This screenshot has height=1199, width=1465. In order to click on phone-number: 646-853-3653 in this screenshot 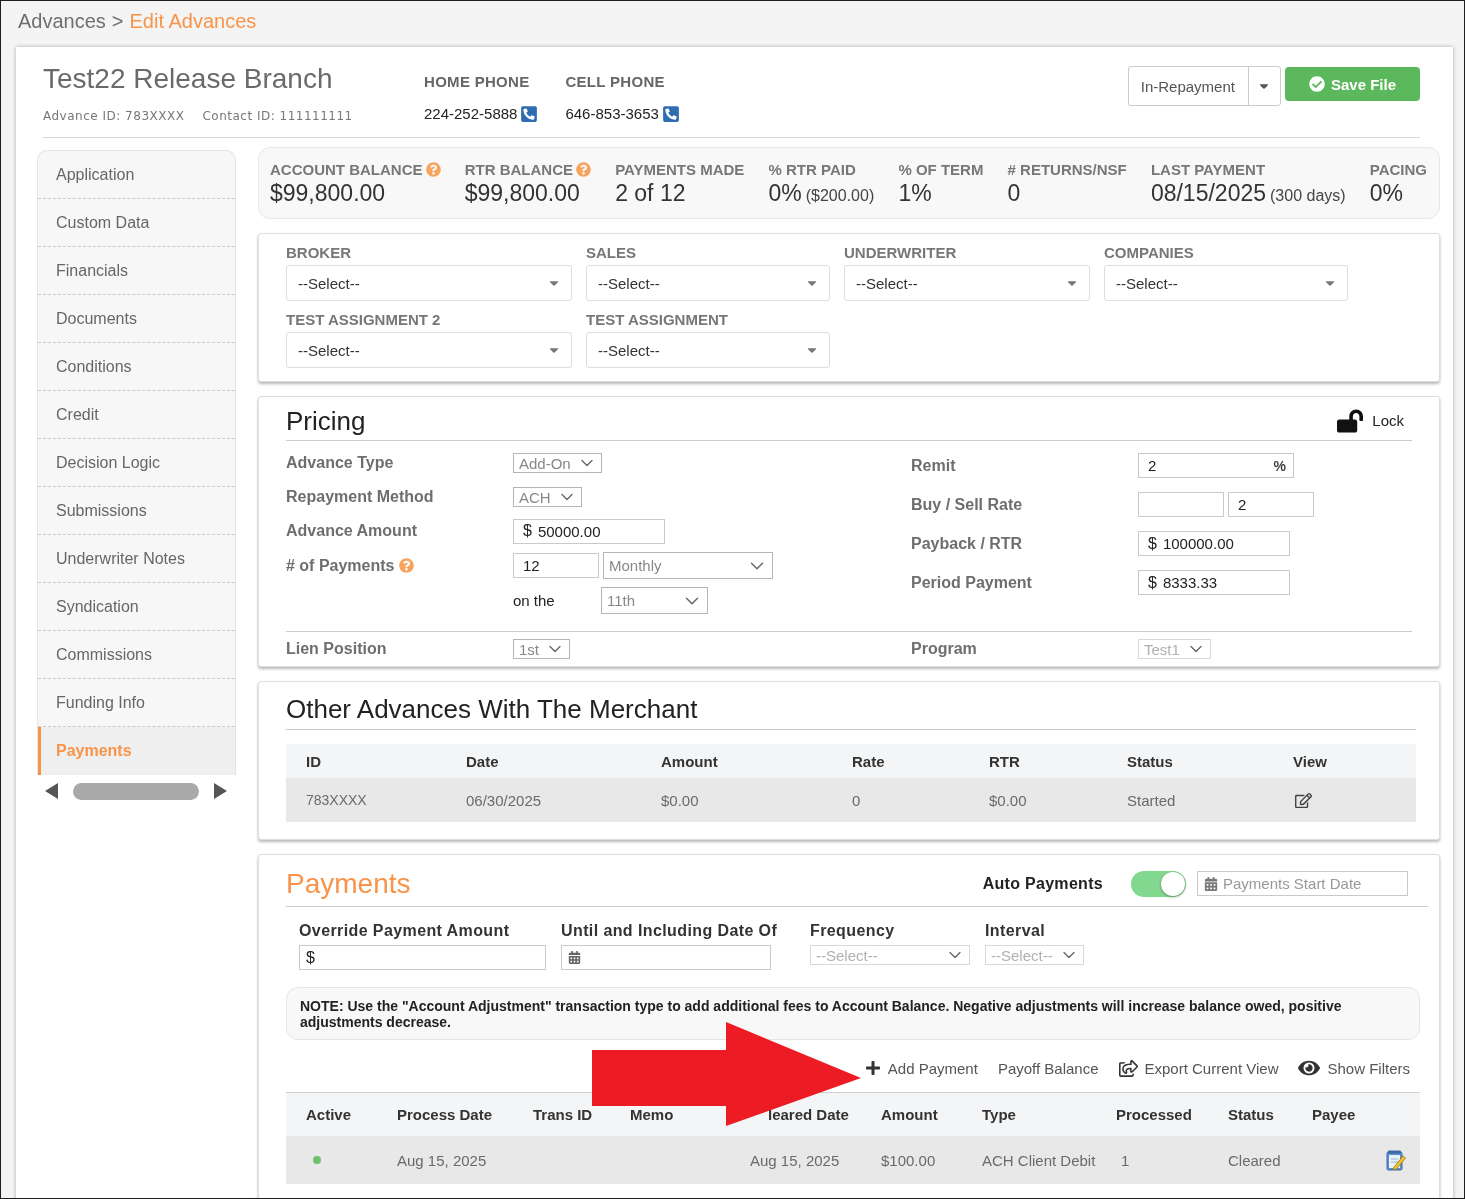, I will do `click(612, 114)`.